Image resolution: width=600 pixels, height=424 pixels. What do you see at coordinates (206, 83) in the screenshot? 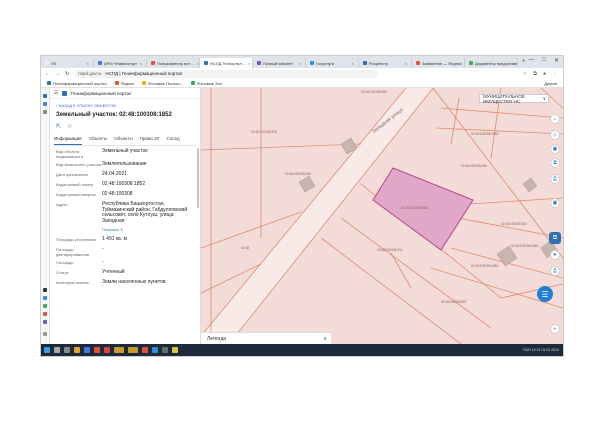
I see `bookmark-item: Фоновые Зон` at bounding box center [206, 83].